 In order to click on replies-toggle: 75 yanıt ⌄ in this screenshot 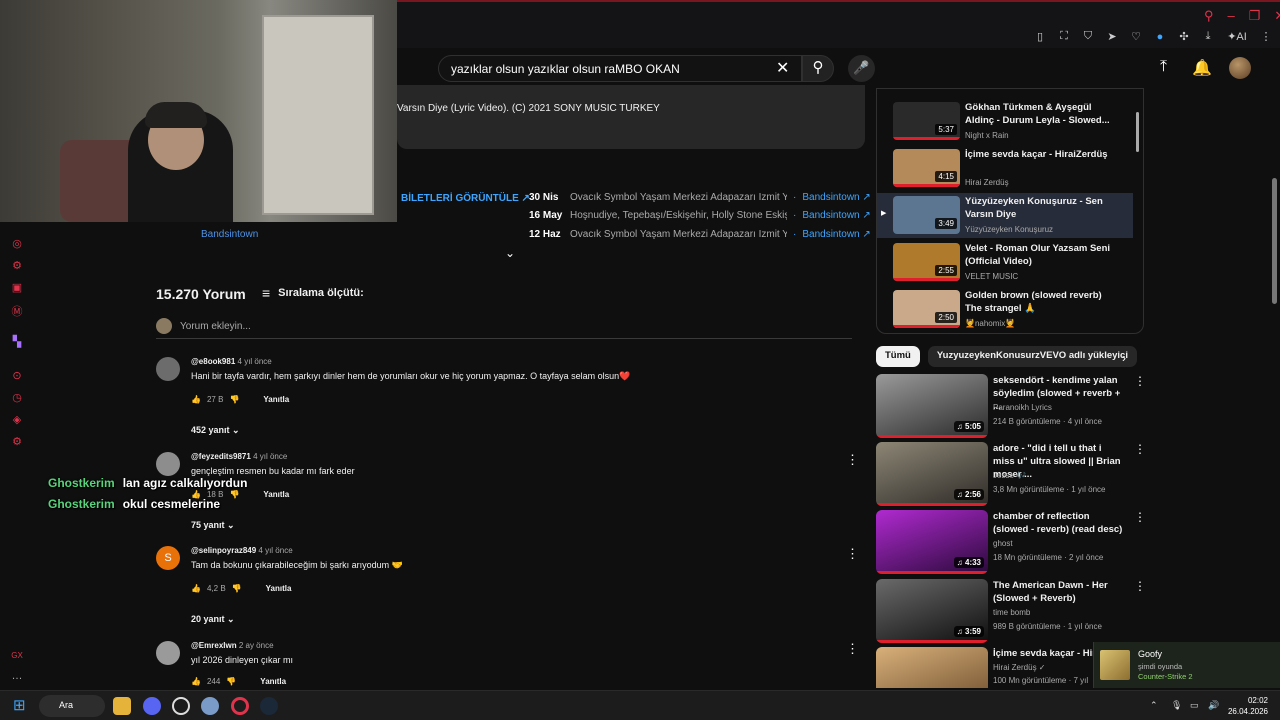, I will do `click(213, 525)`.